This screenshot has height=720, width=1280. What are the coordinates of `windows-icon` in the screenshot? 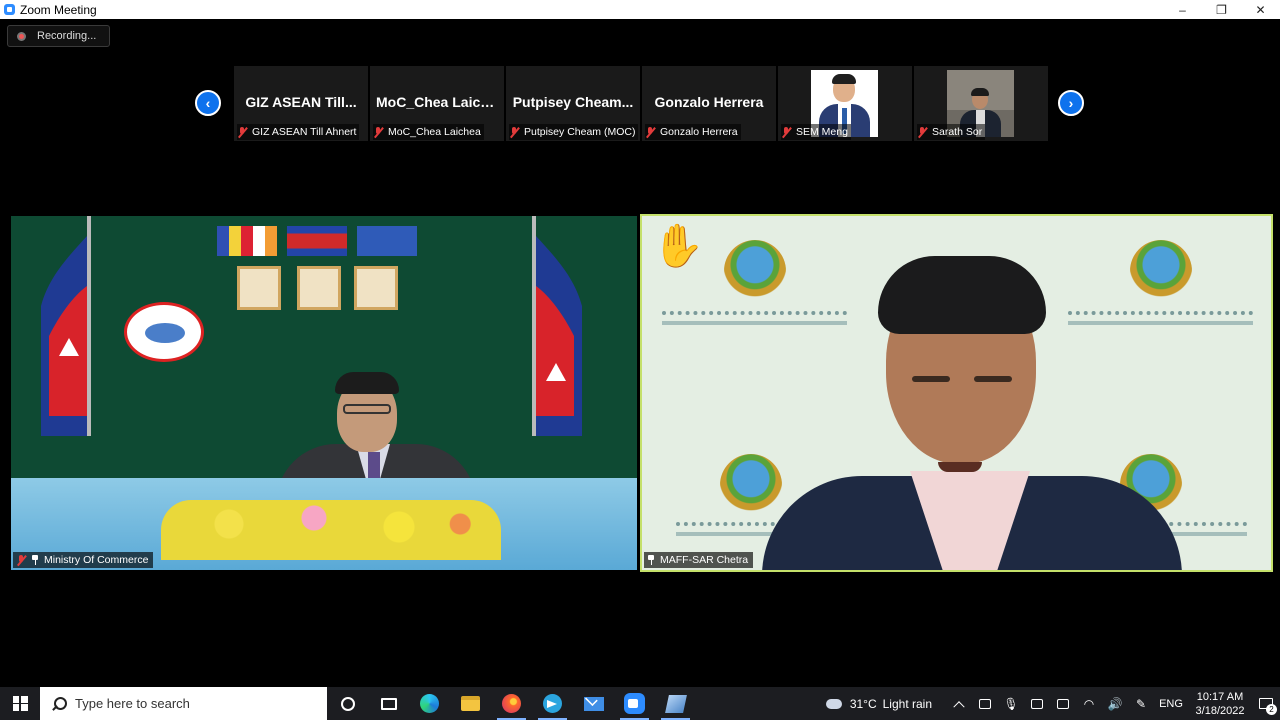 It's located at (20, 703).